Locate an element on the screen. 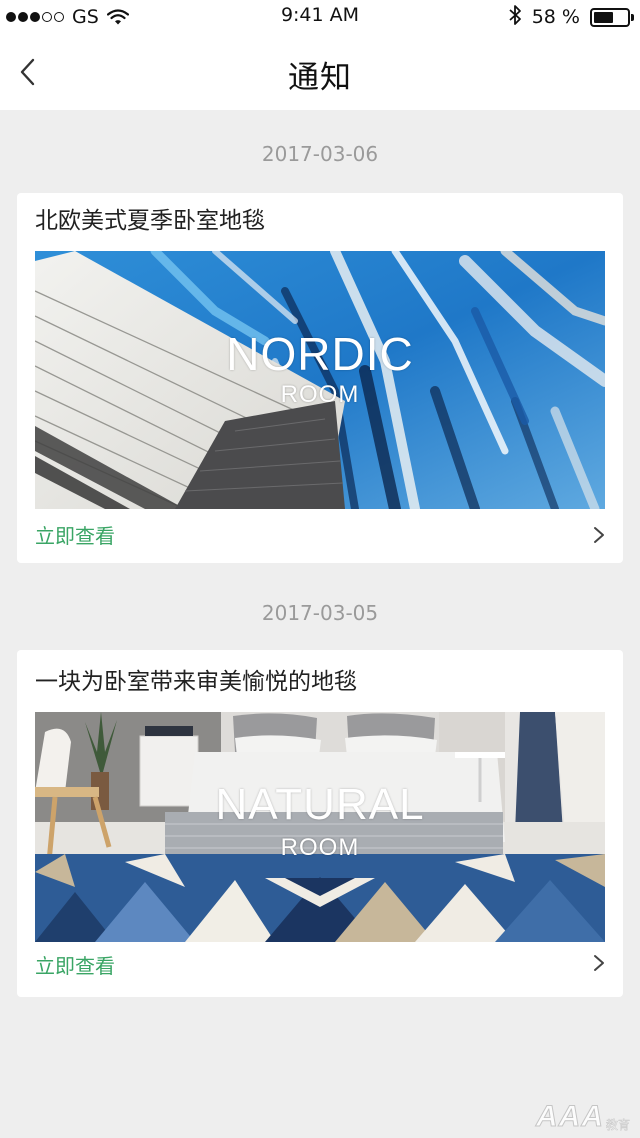 This screenshot has height=1138, width=640. status-bar: GS 9:41 AM 58 % is located at coordinates (320, 17).